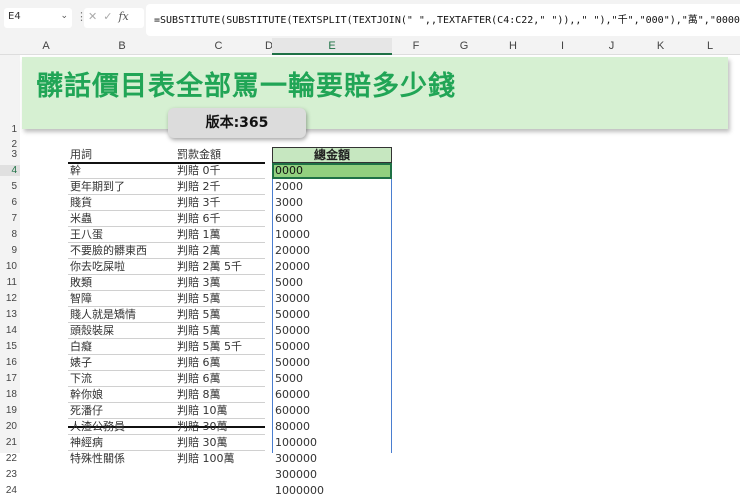  I want to click on total-cell: 1000000, so click(299, 491).